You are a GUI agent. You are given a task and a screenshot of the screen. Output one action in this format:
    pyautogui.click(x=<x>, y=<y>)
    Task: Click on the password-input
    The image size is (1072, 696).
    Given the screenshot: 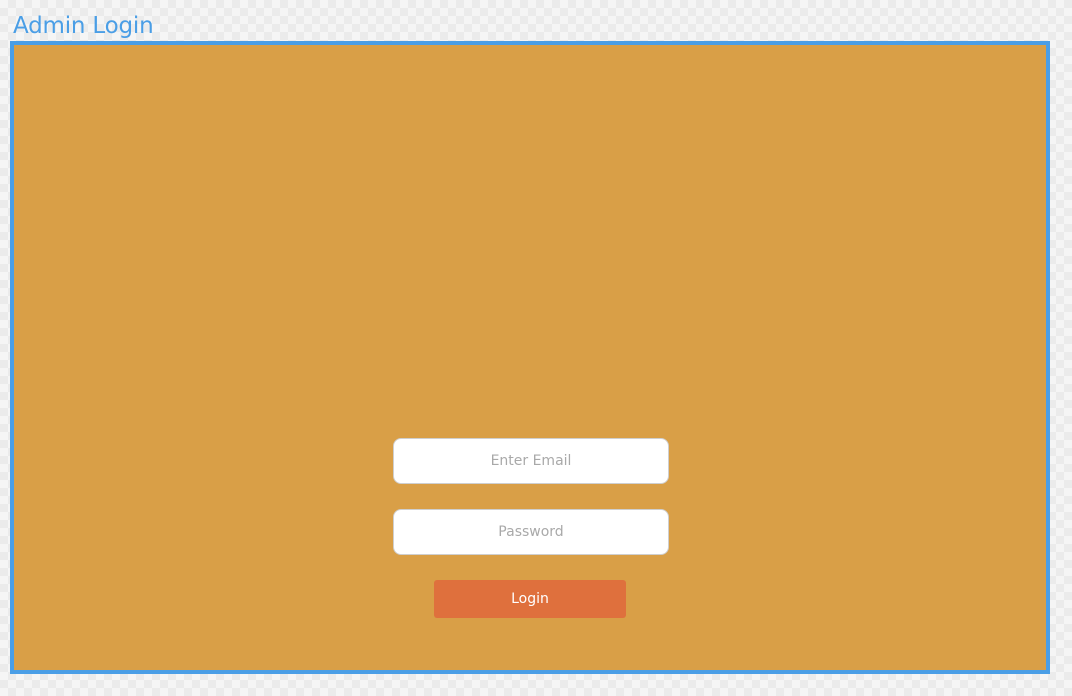 What is the action you would take?
    pyautogui.click(x=531, y=532)
    